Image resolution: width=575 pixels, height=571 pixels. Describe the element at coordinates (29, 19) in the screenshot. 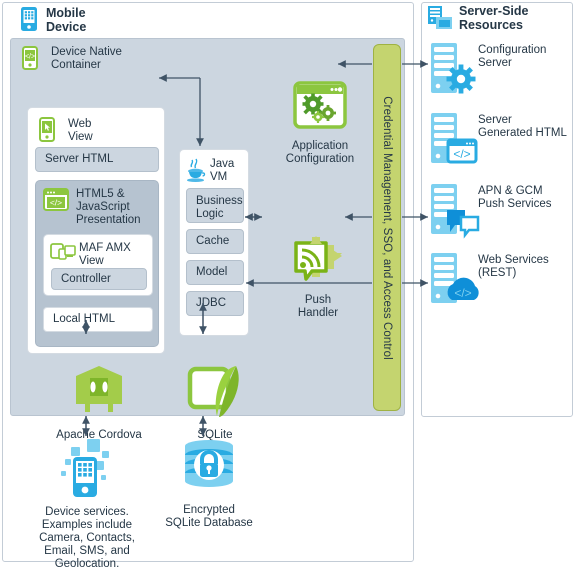

I see `mobile-phone-icon` at that location.